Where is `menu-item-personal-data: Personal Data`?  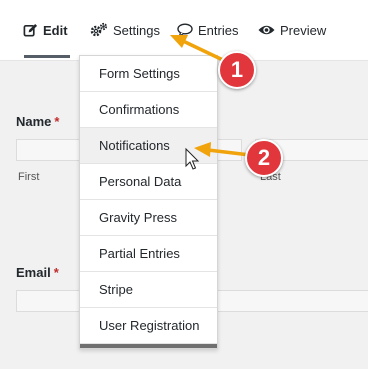
menu-item-personal-data: Personal Data is located at coordinates (148, 182).